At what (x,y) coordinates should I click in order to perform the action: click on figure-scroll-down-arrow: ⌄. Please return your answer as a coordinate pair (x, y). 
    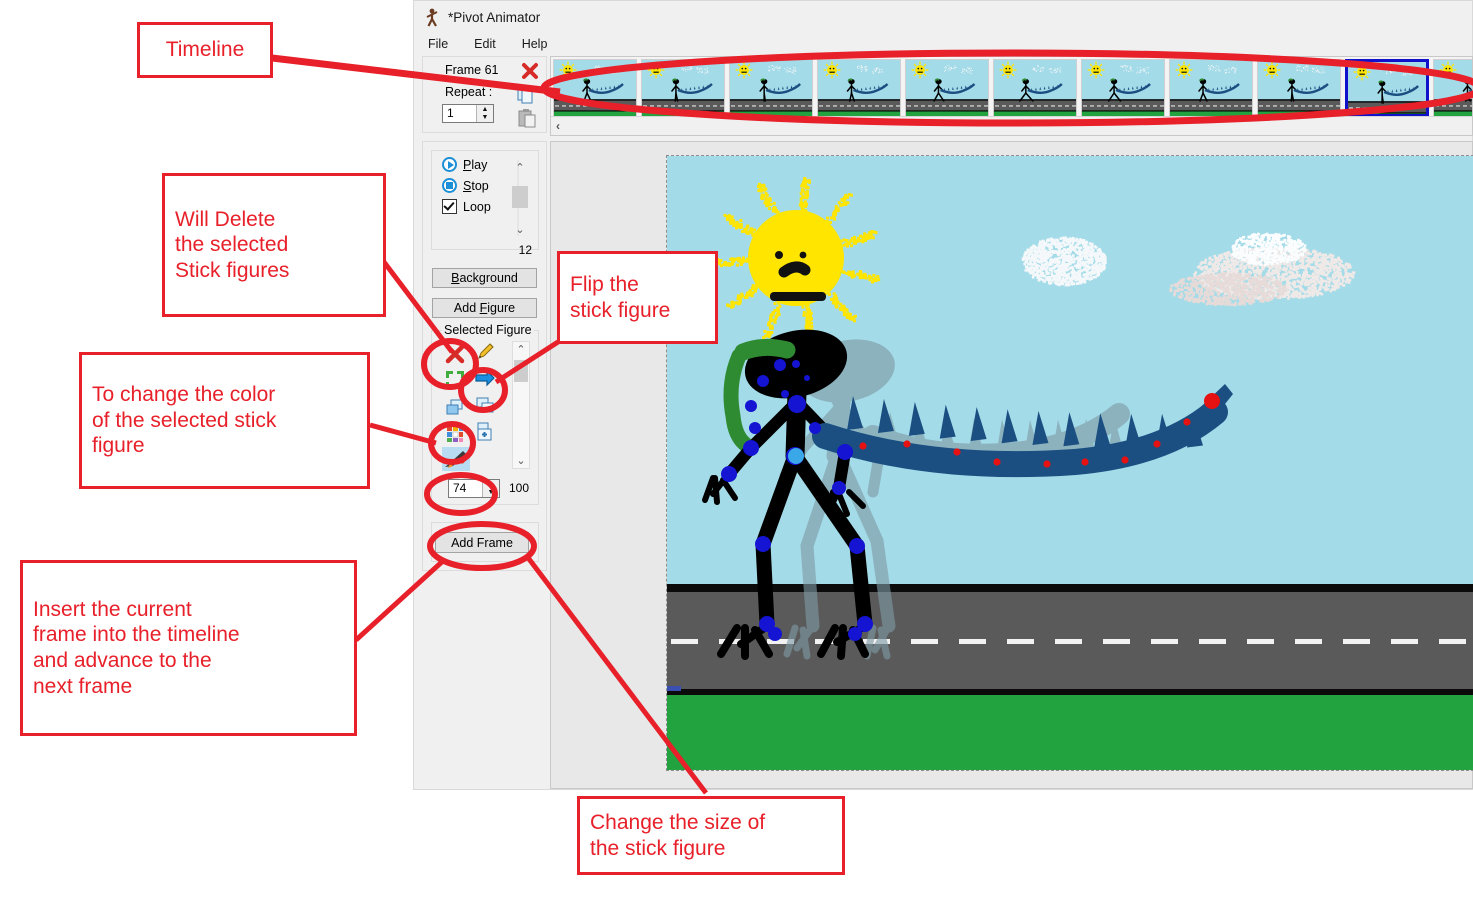
    Looking at the image, I should click on (521, 460).